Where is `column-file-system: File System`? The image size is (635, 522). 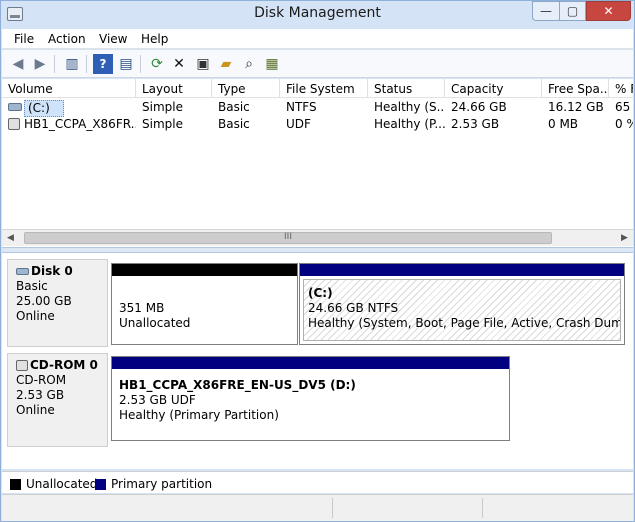 column-file-system: File System is located at coordinates (324, 88).